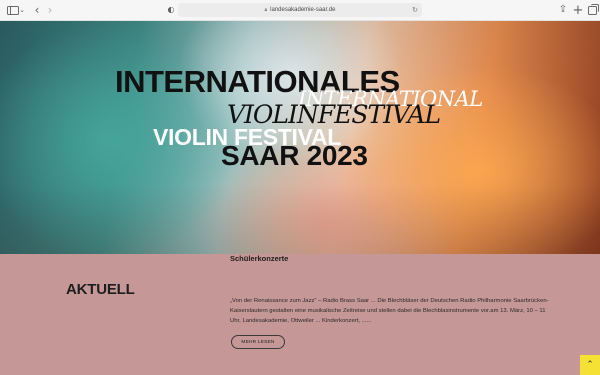 The width and height of the screenshot is (600, 375). I want to click on chevron-down-icon: ⌄, so click(22, 10).